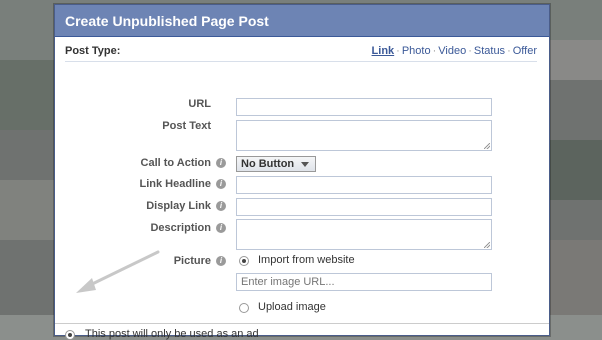  Describe the element at coordinates (364, 135) in the screenshot. I see `post-text-input` at that location.